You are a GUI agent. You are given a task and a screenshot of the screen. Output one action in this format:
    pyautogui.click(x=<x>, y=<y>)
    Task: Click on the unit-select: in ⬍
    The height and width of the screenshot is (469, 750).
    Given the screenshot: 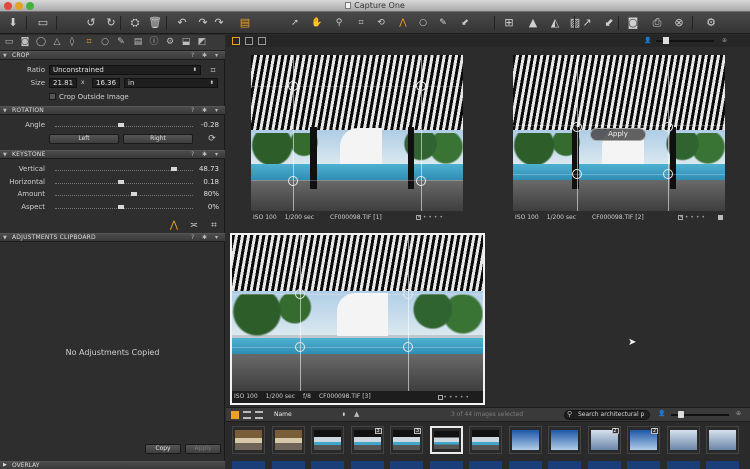 What is the action you would take?
    pyautogui.click(x=171, y=83)
    